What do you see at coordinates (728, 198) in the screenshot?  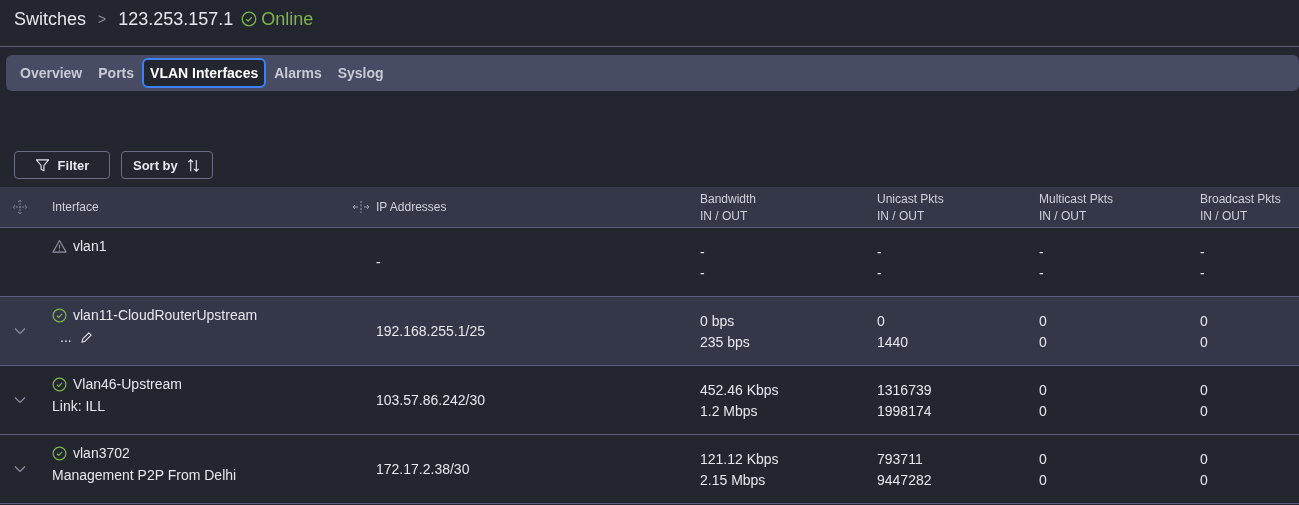 I see `column-header: Bandwidth` at bounding box center [728, 198].